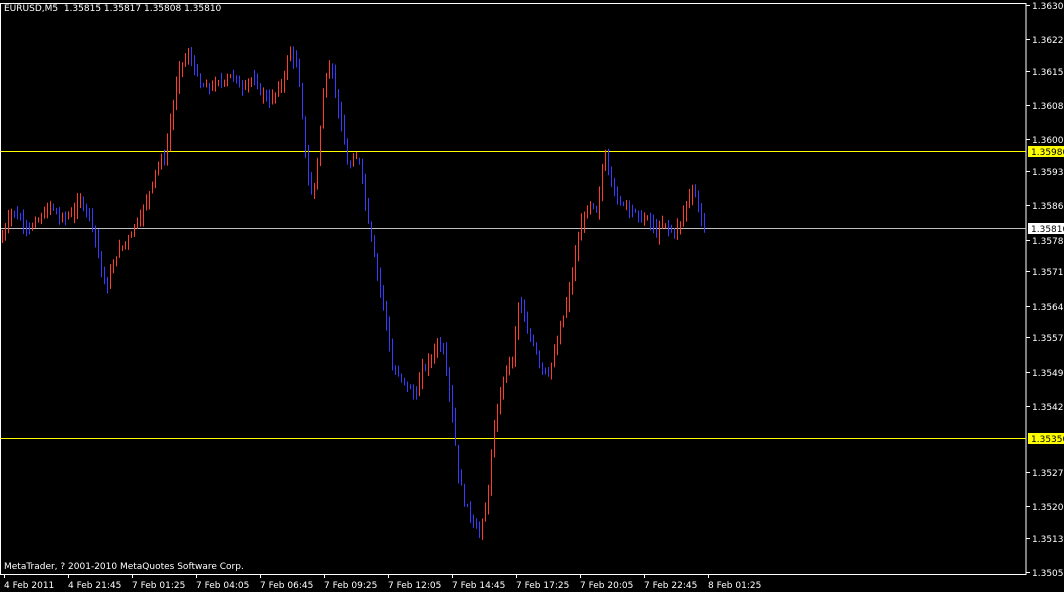 This screenshot has width=1064, height=592. I want to click on x-tick-label: 7 Feb 17:25, so click(542, 586).